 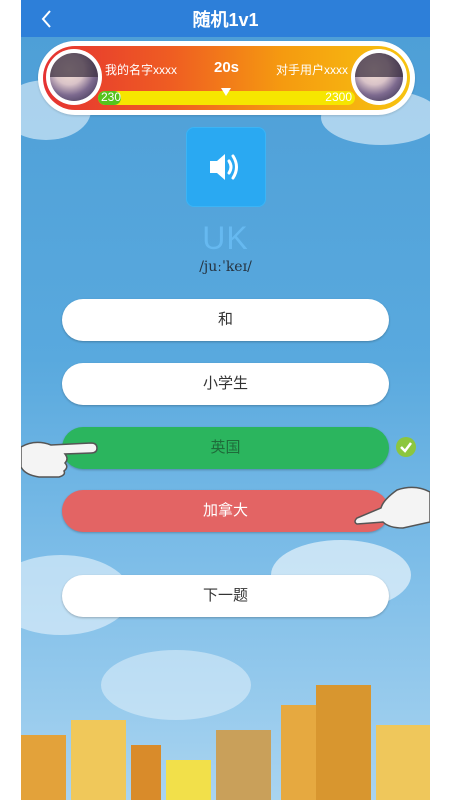 I want to click on option-3-correct: 英国, so click(x=225, y=448).